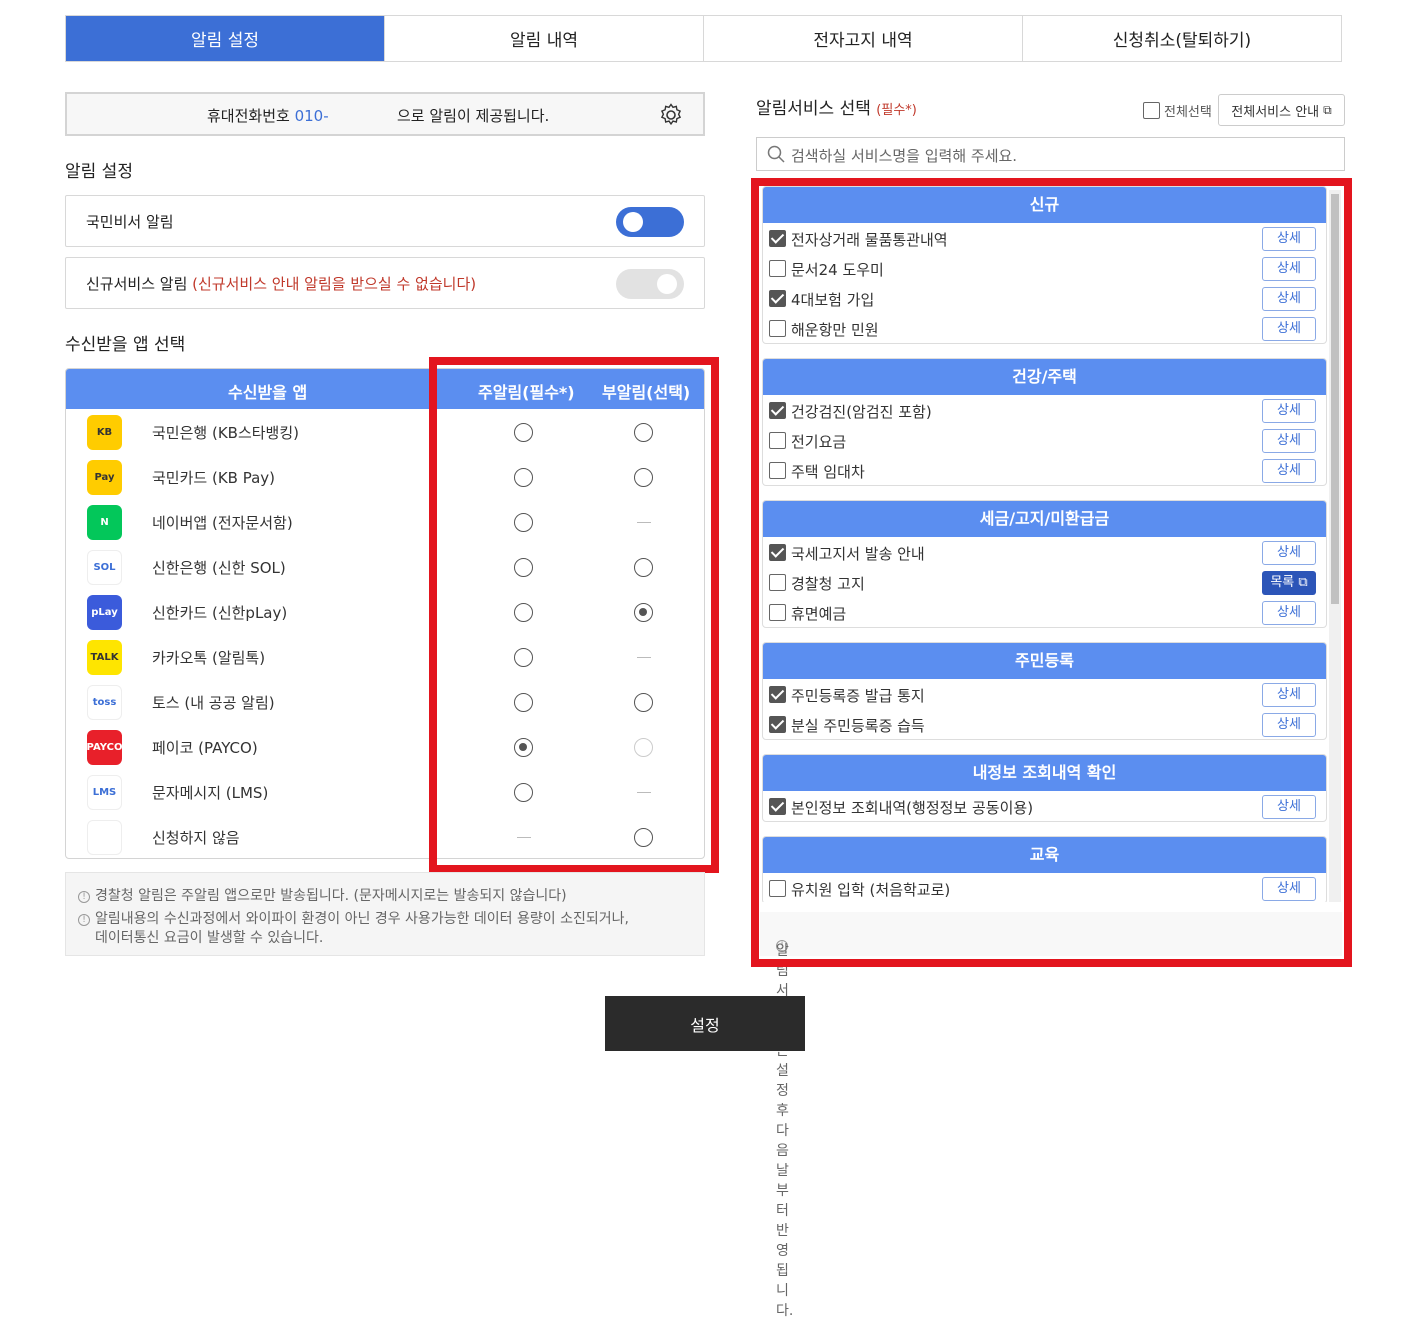  I want to click on service-search-input: 검색하실 서비스명을 입력해 주세요., so click(1050, 154).